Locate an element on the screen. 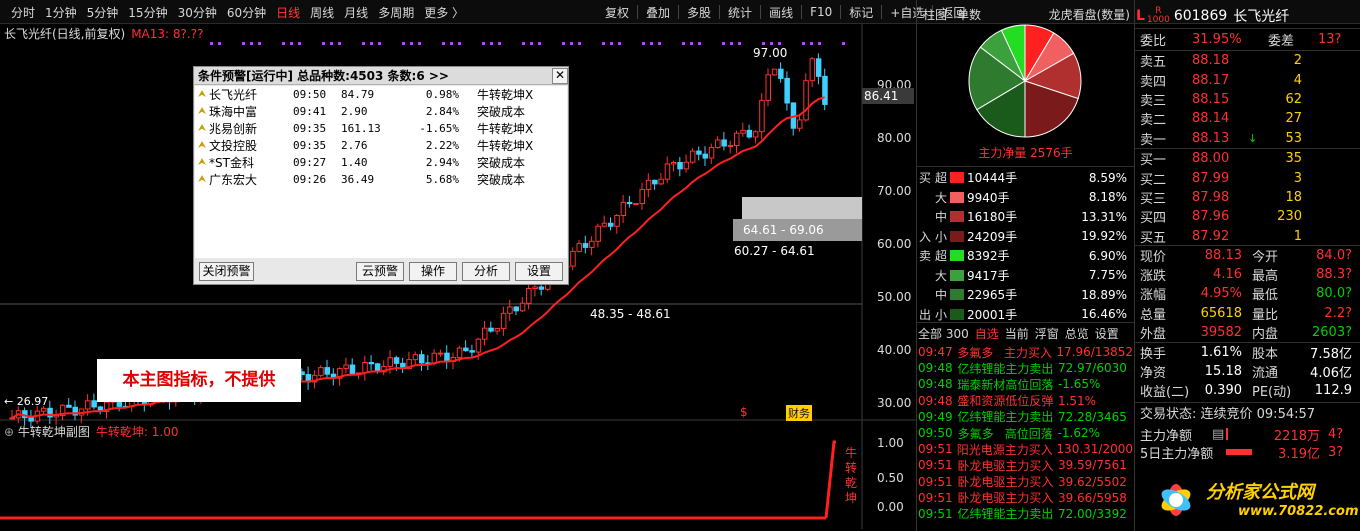 This screenshot has height=531, width=1360. monitor-stock: 亿纬锂能 is located at coordinates (981, 514).